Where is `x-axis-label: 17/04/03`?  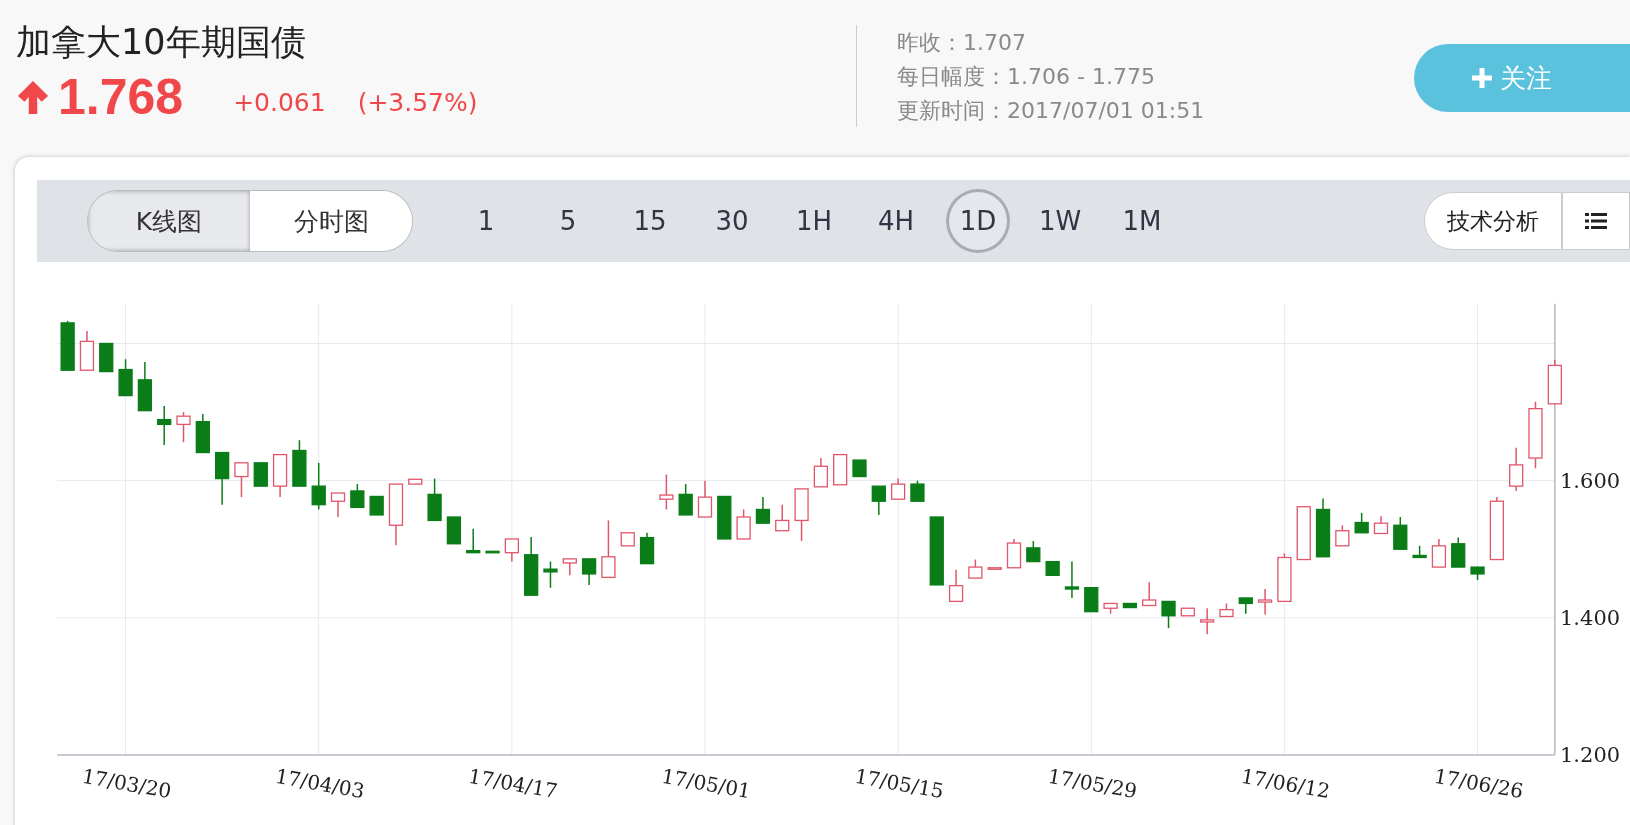
x-axis-label: 17/04/03 is located at coordinates (320, 783).